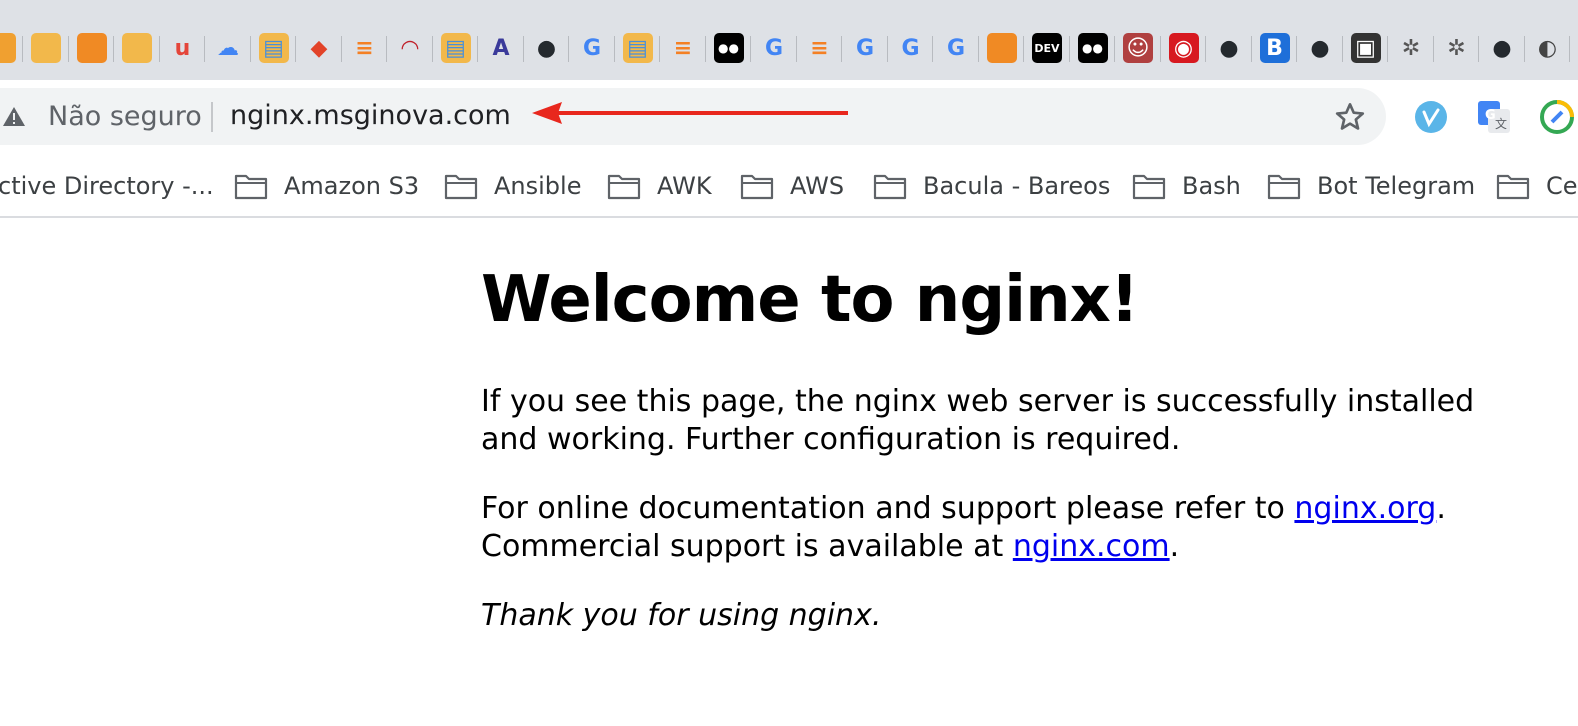 The width and height of the screenshot is (1578, 726). I want to click on google-translate-extension-icon: G 文, so click(1494, 117).